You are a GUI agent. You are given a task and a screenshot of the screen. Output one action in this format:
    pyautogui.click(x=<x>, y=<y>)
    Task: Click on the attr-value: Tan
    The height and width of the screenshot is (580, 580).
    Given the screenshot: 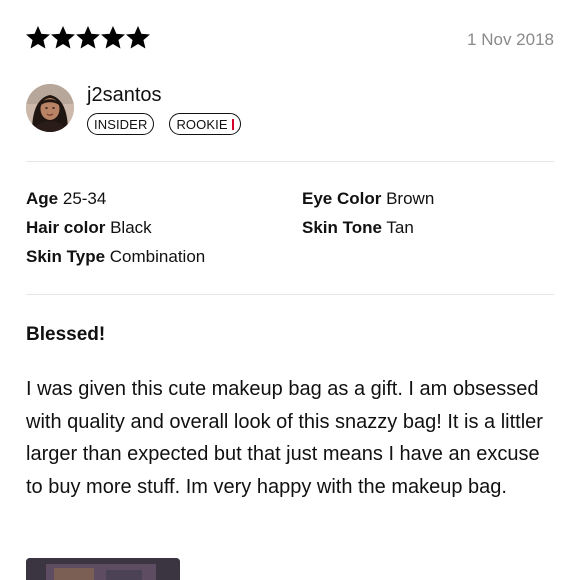 What is the action you would take?
    pyautogui.click(x=400, y=227)
    